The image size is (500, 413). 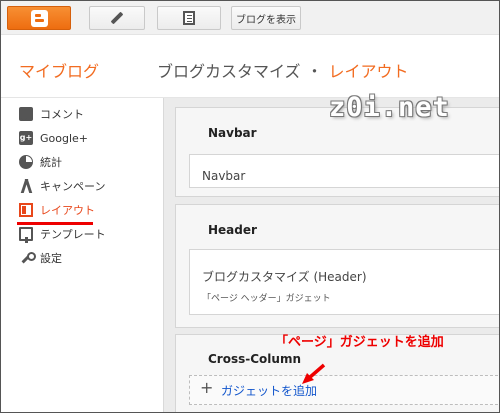 What do you see at coordinates (224, 176) in the screenshot?
I see `gadget-title: Navbar` at bounding box center [224, 176].